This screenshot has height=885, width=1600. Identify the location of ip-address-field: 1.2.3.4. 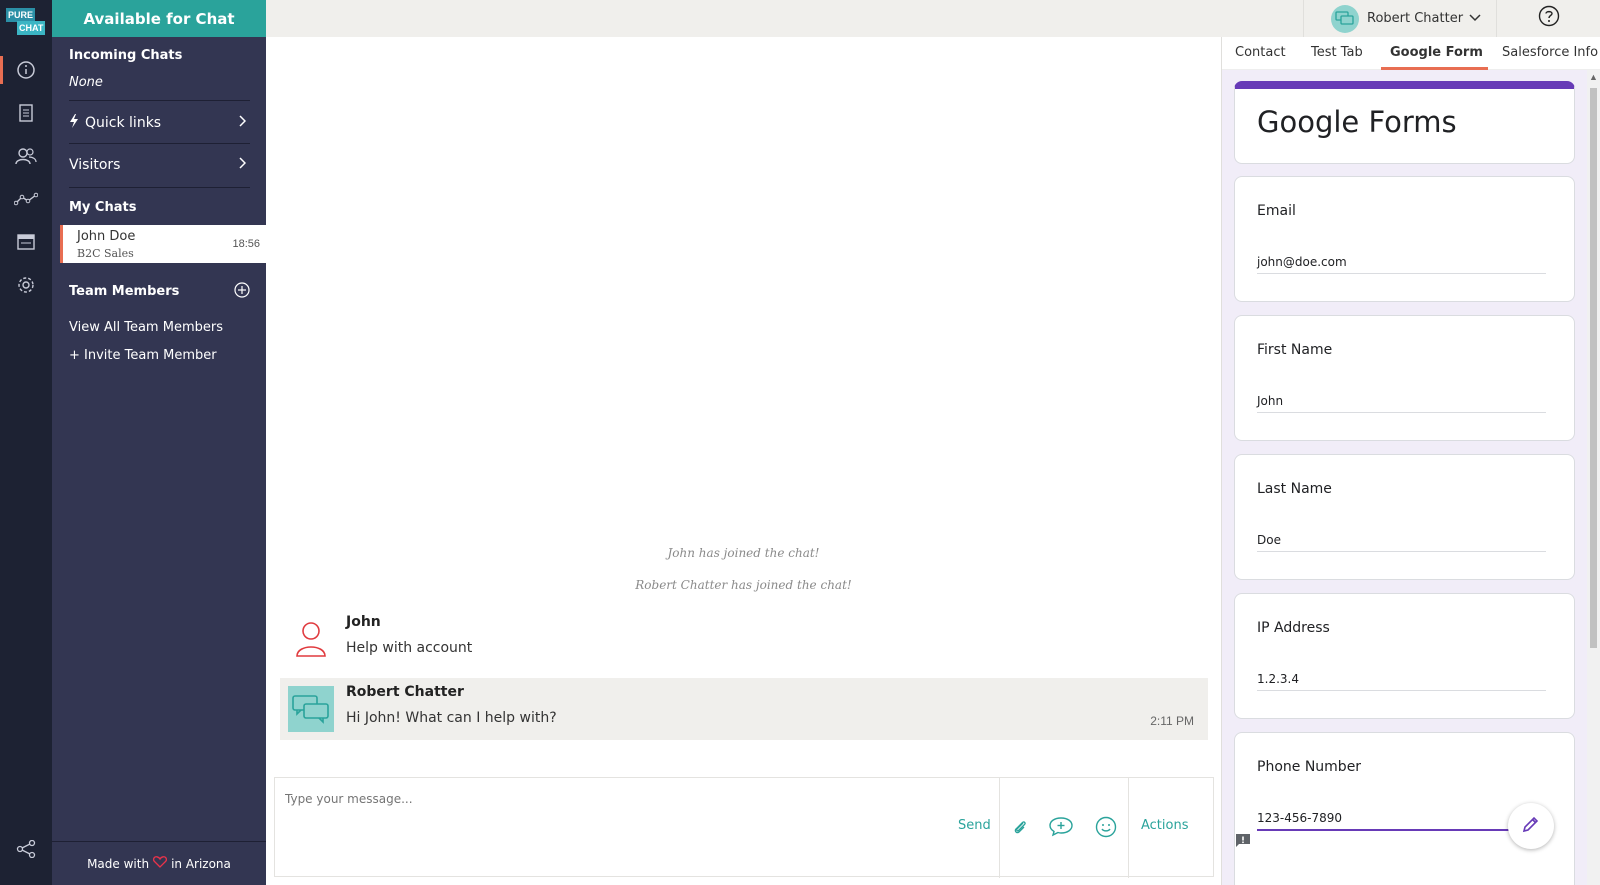
(1278, 679).